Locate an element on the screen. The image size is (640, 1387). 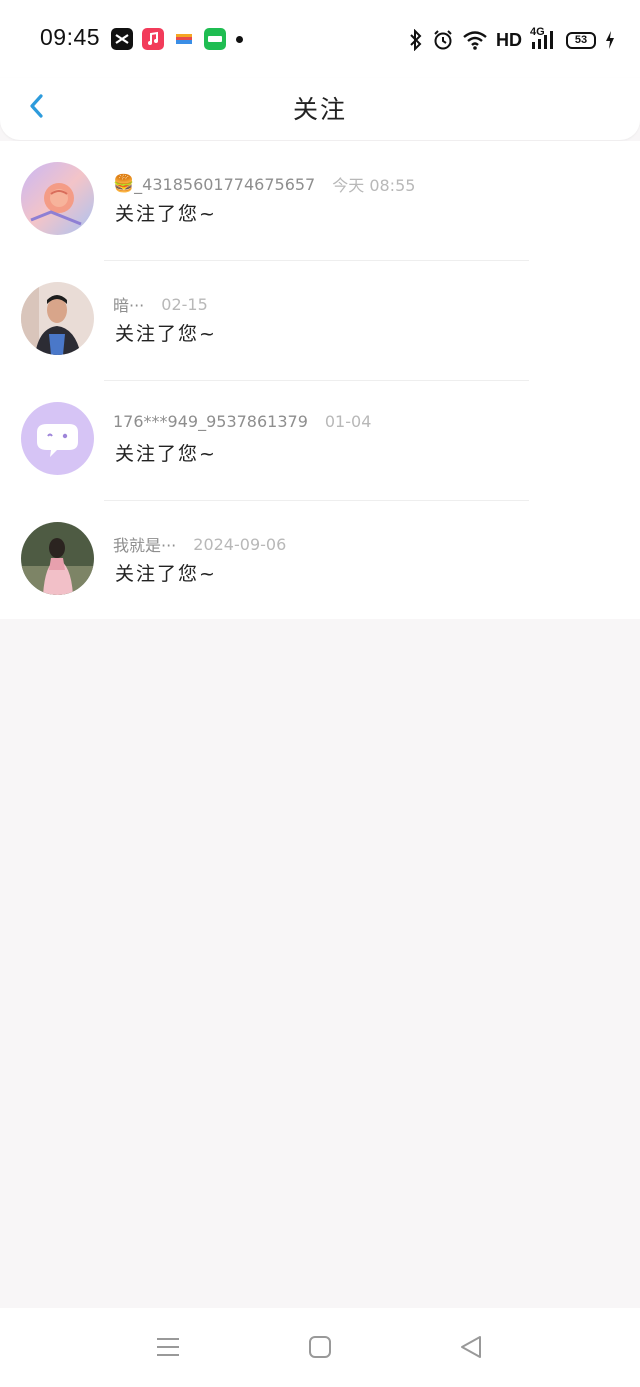
page-header: 关注 is located at coordinates (320, 109).